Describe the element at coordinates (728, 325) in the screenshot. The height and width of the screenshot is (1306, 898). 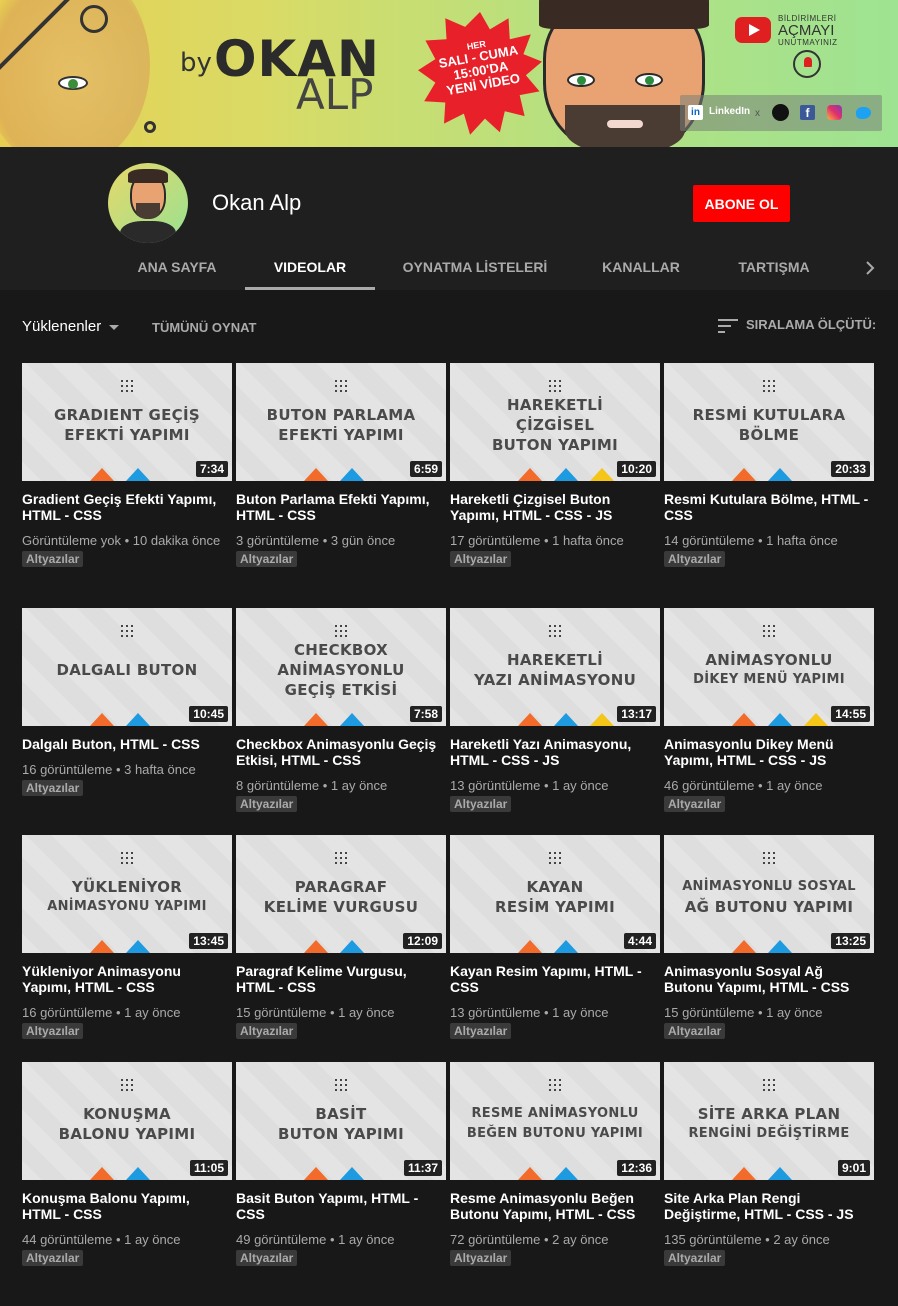
I see `sort-icon` at that location.